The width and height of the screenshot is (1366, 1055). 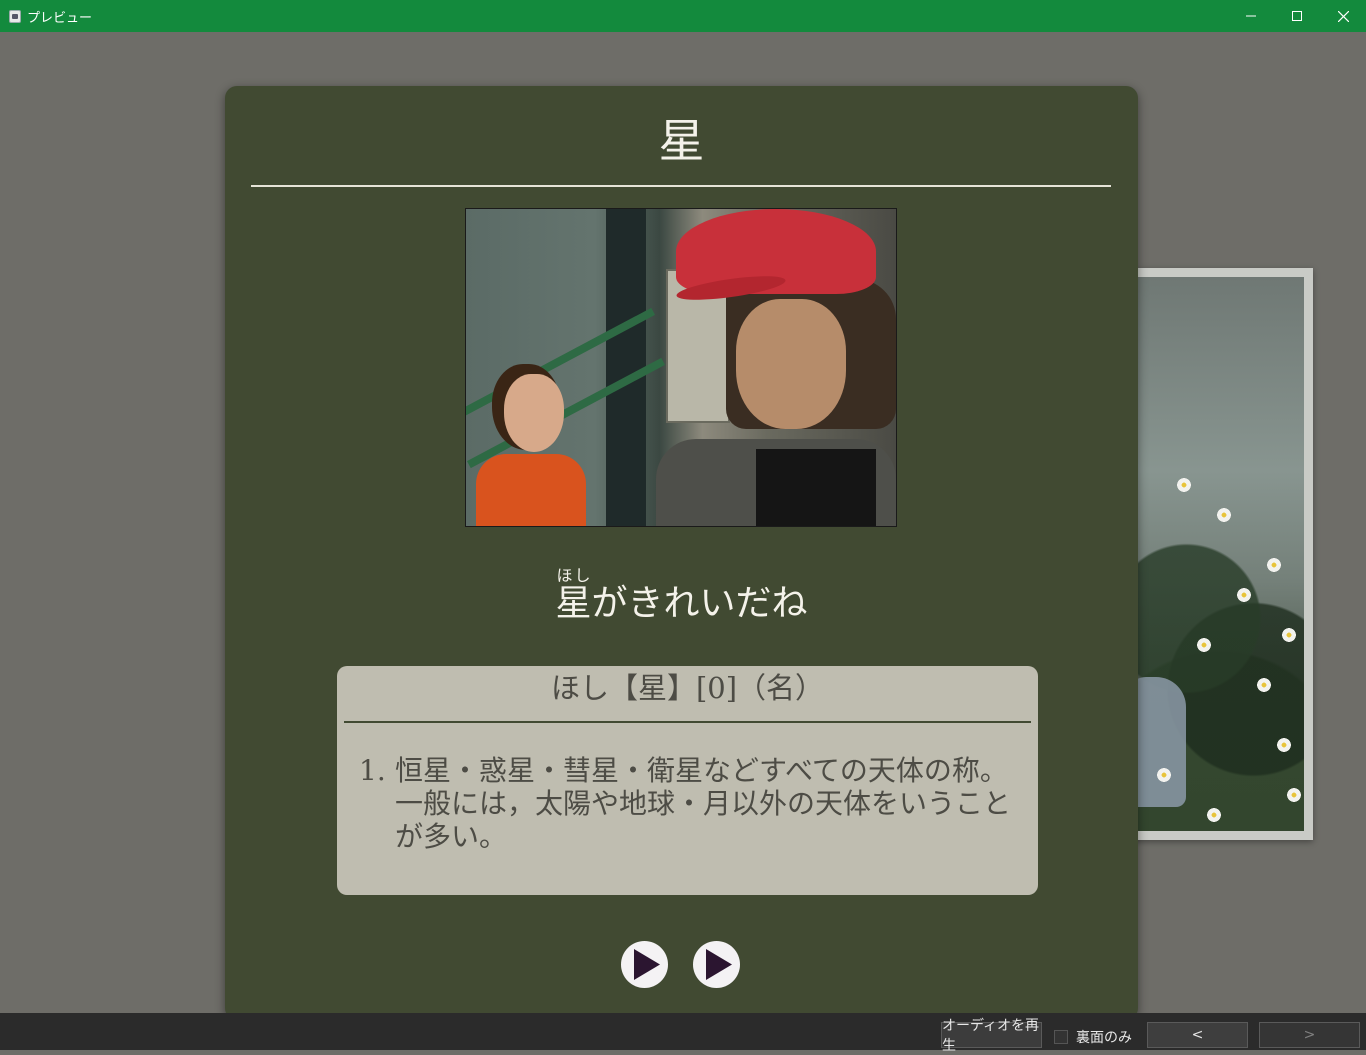 I want to click on window-controls, so click(x=1297, y=16).